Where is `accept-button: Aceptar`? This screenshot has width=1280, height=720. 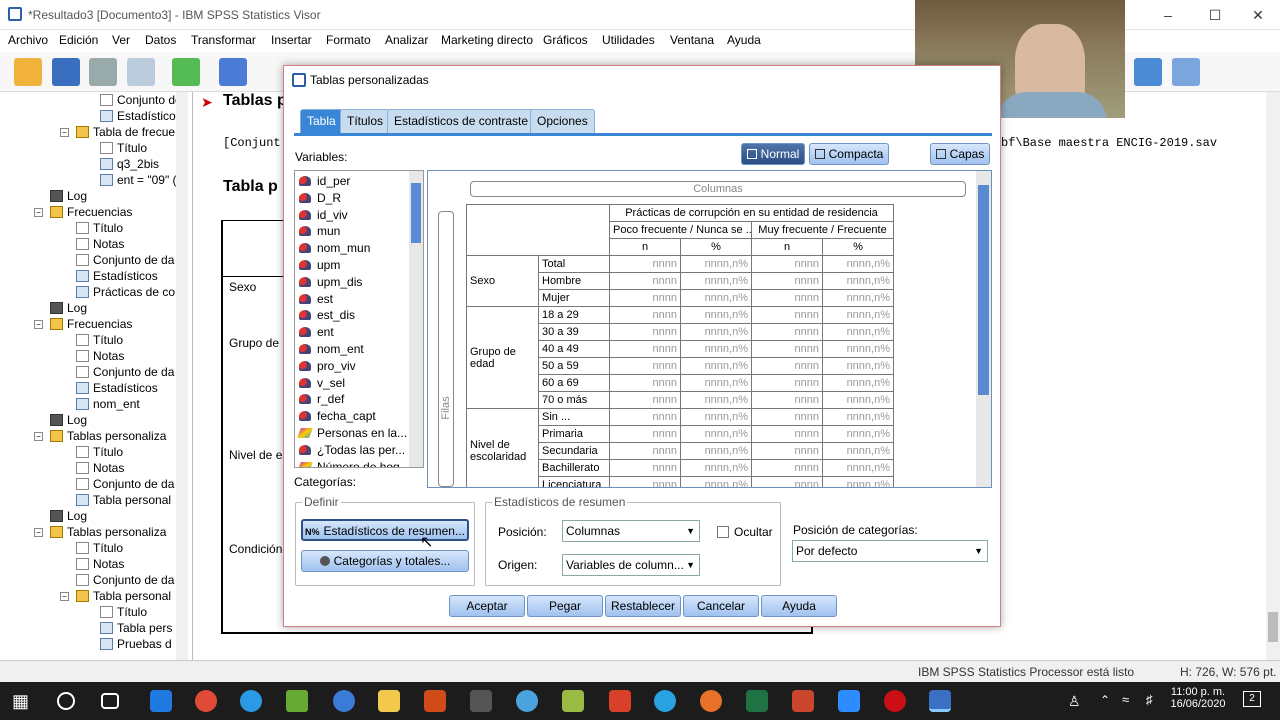
accept-button: Aceptar is located at coordinates (487, 606).